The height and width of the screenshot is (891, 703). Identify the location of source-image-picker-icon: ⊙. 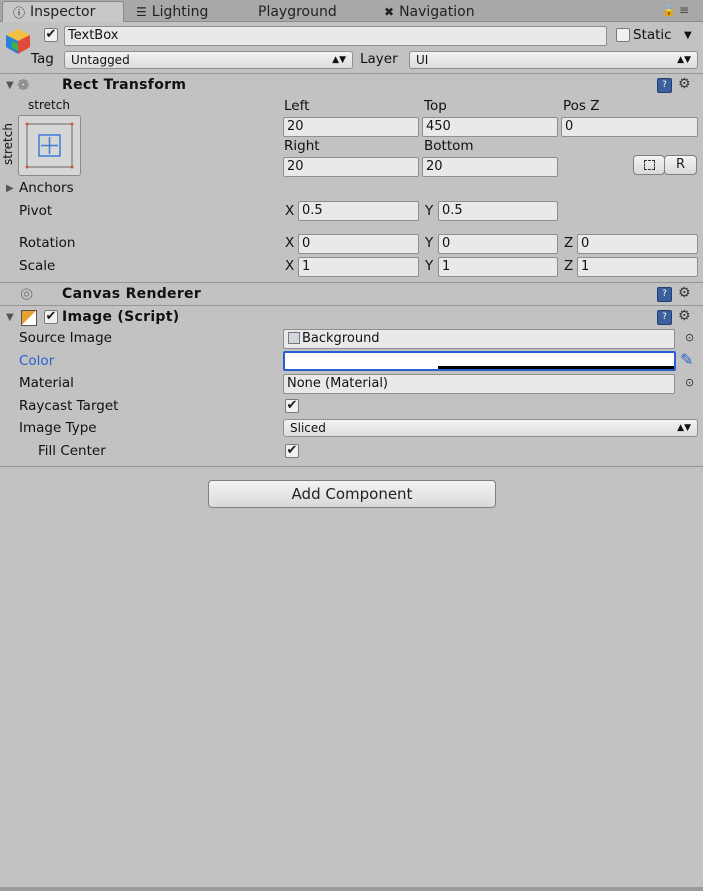
(689, 337).